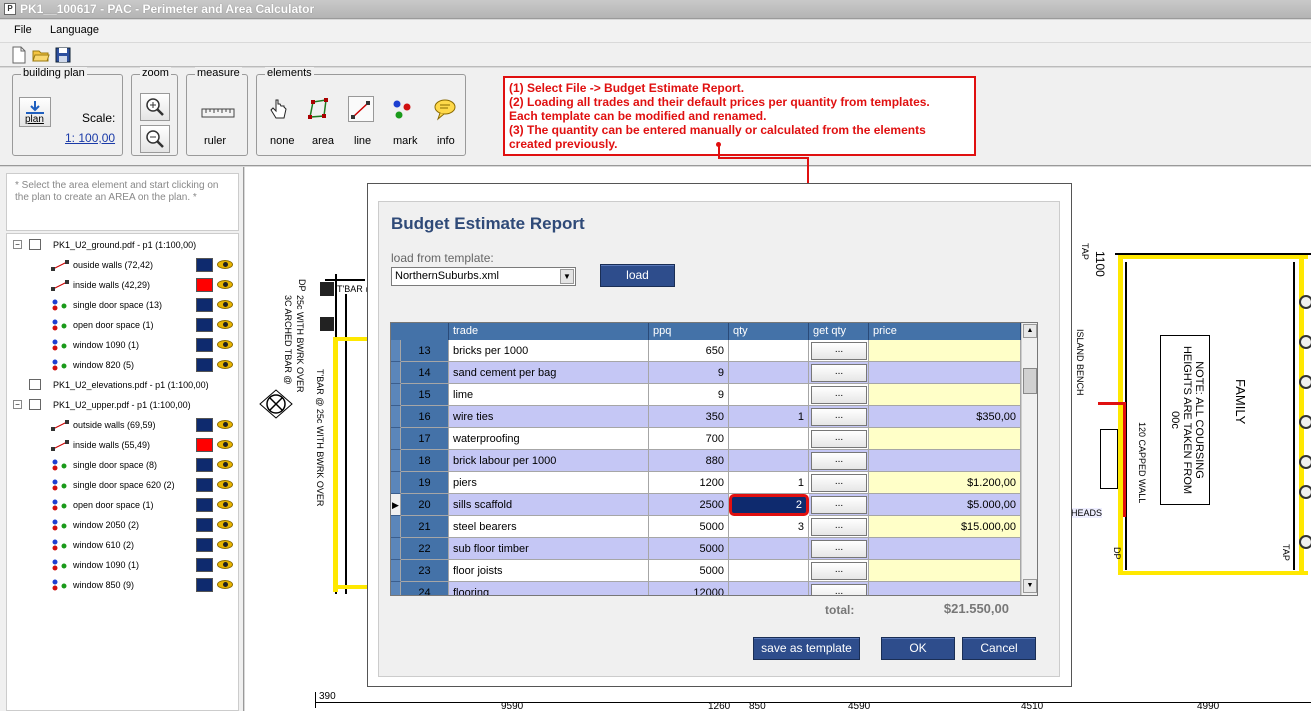 The width and height of the screenshot is (1311, 711). Describe the element at coordinates (123, 385) in the screenshot. I see `tree-file-row: PK1_U2_elevations.pdf - p1 (1:100,00)` at that location.